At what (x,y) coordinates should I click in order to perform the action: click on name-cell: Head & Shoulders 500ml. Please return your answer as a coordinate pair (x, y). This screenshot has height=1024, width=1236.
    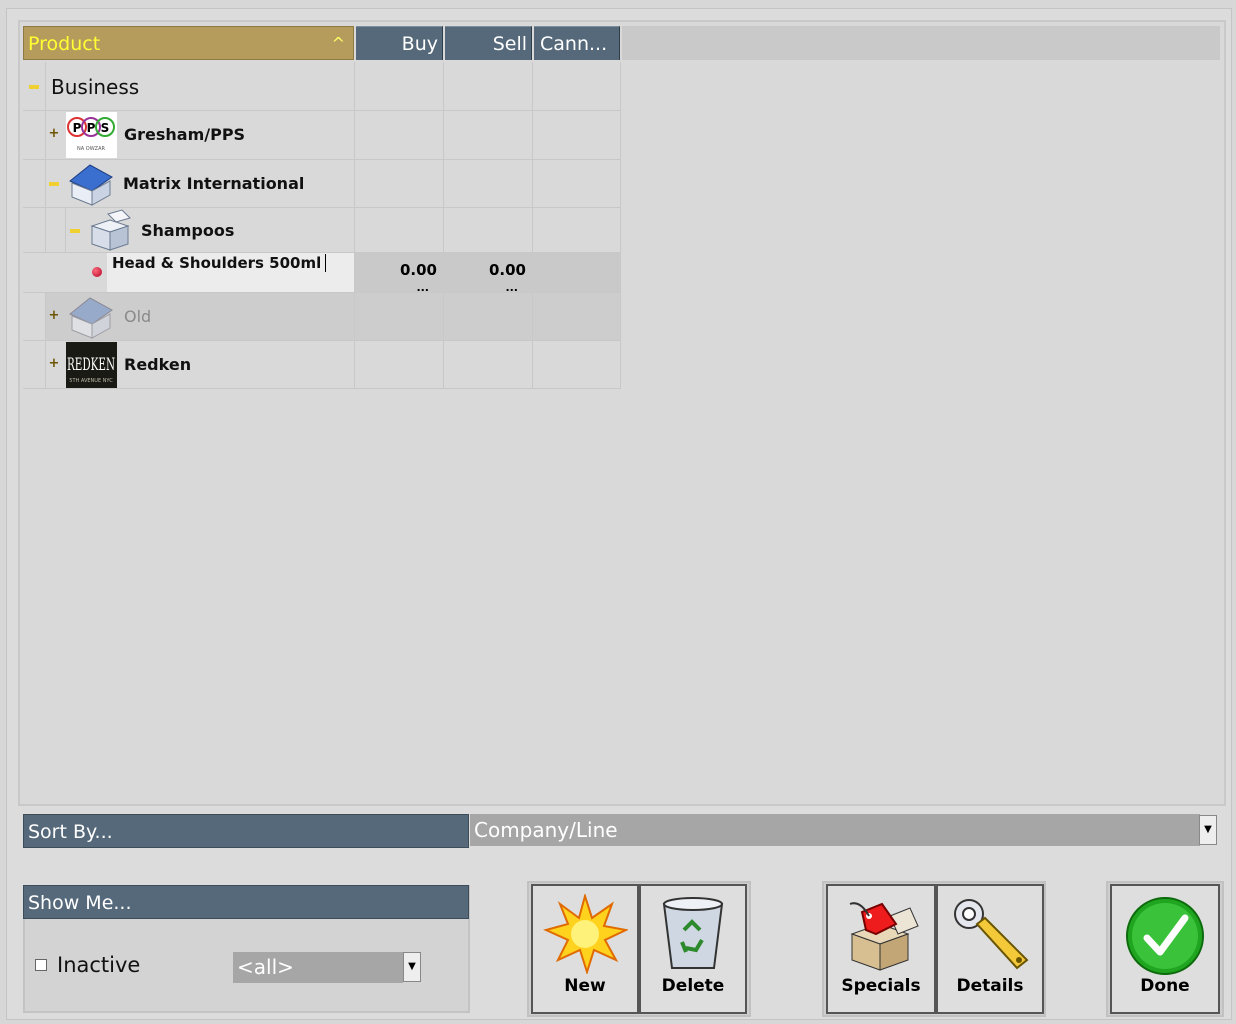
    Looking at the image, I should click on (189, 273).